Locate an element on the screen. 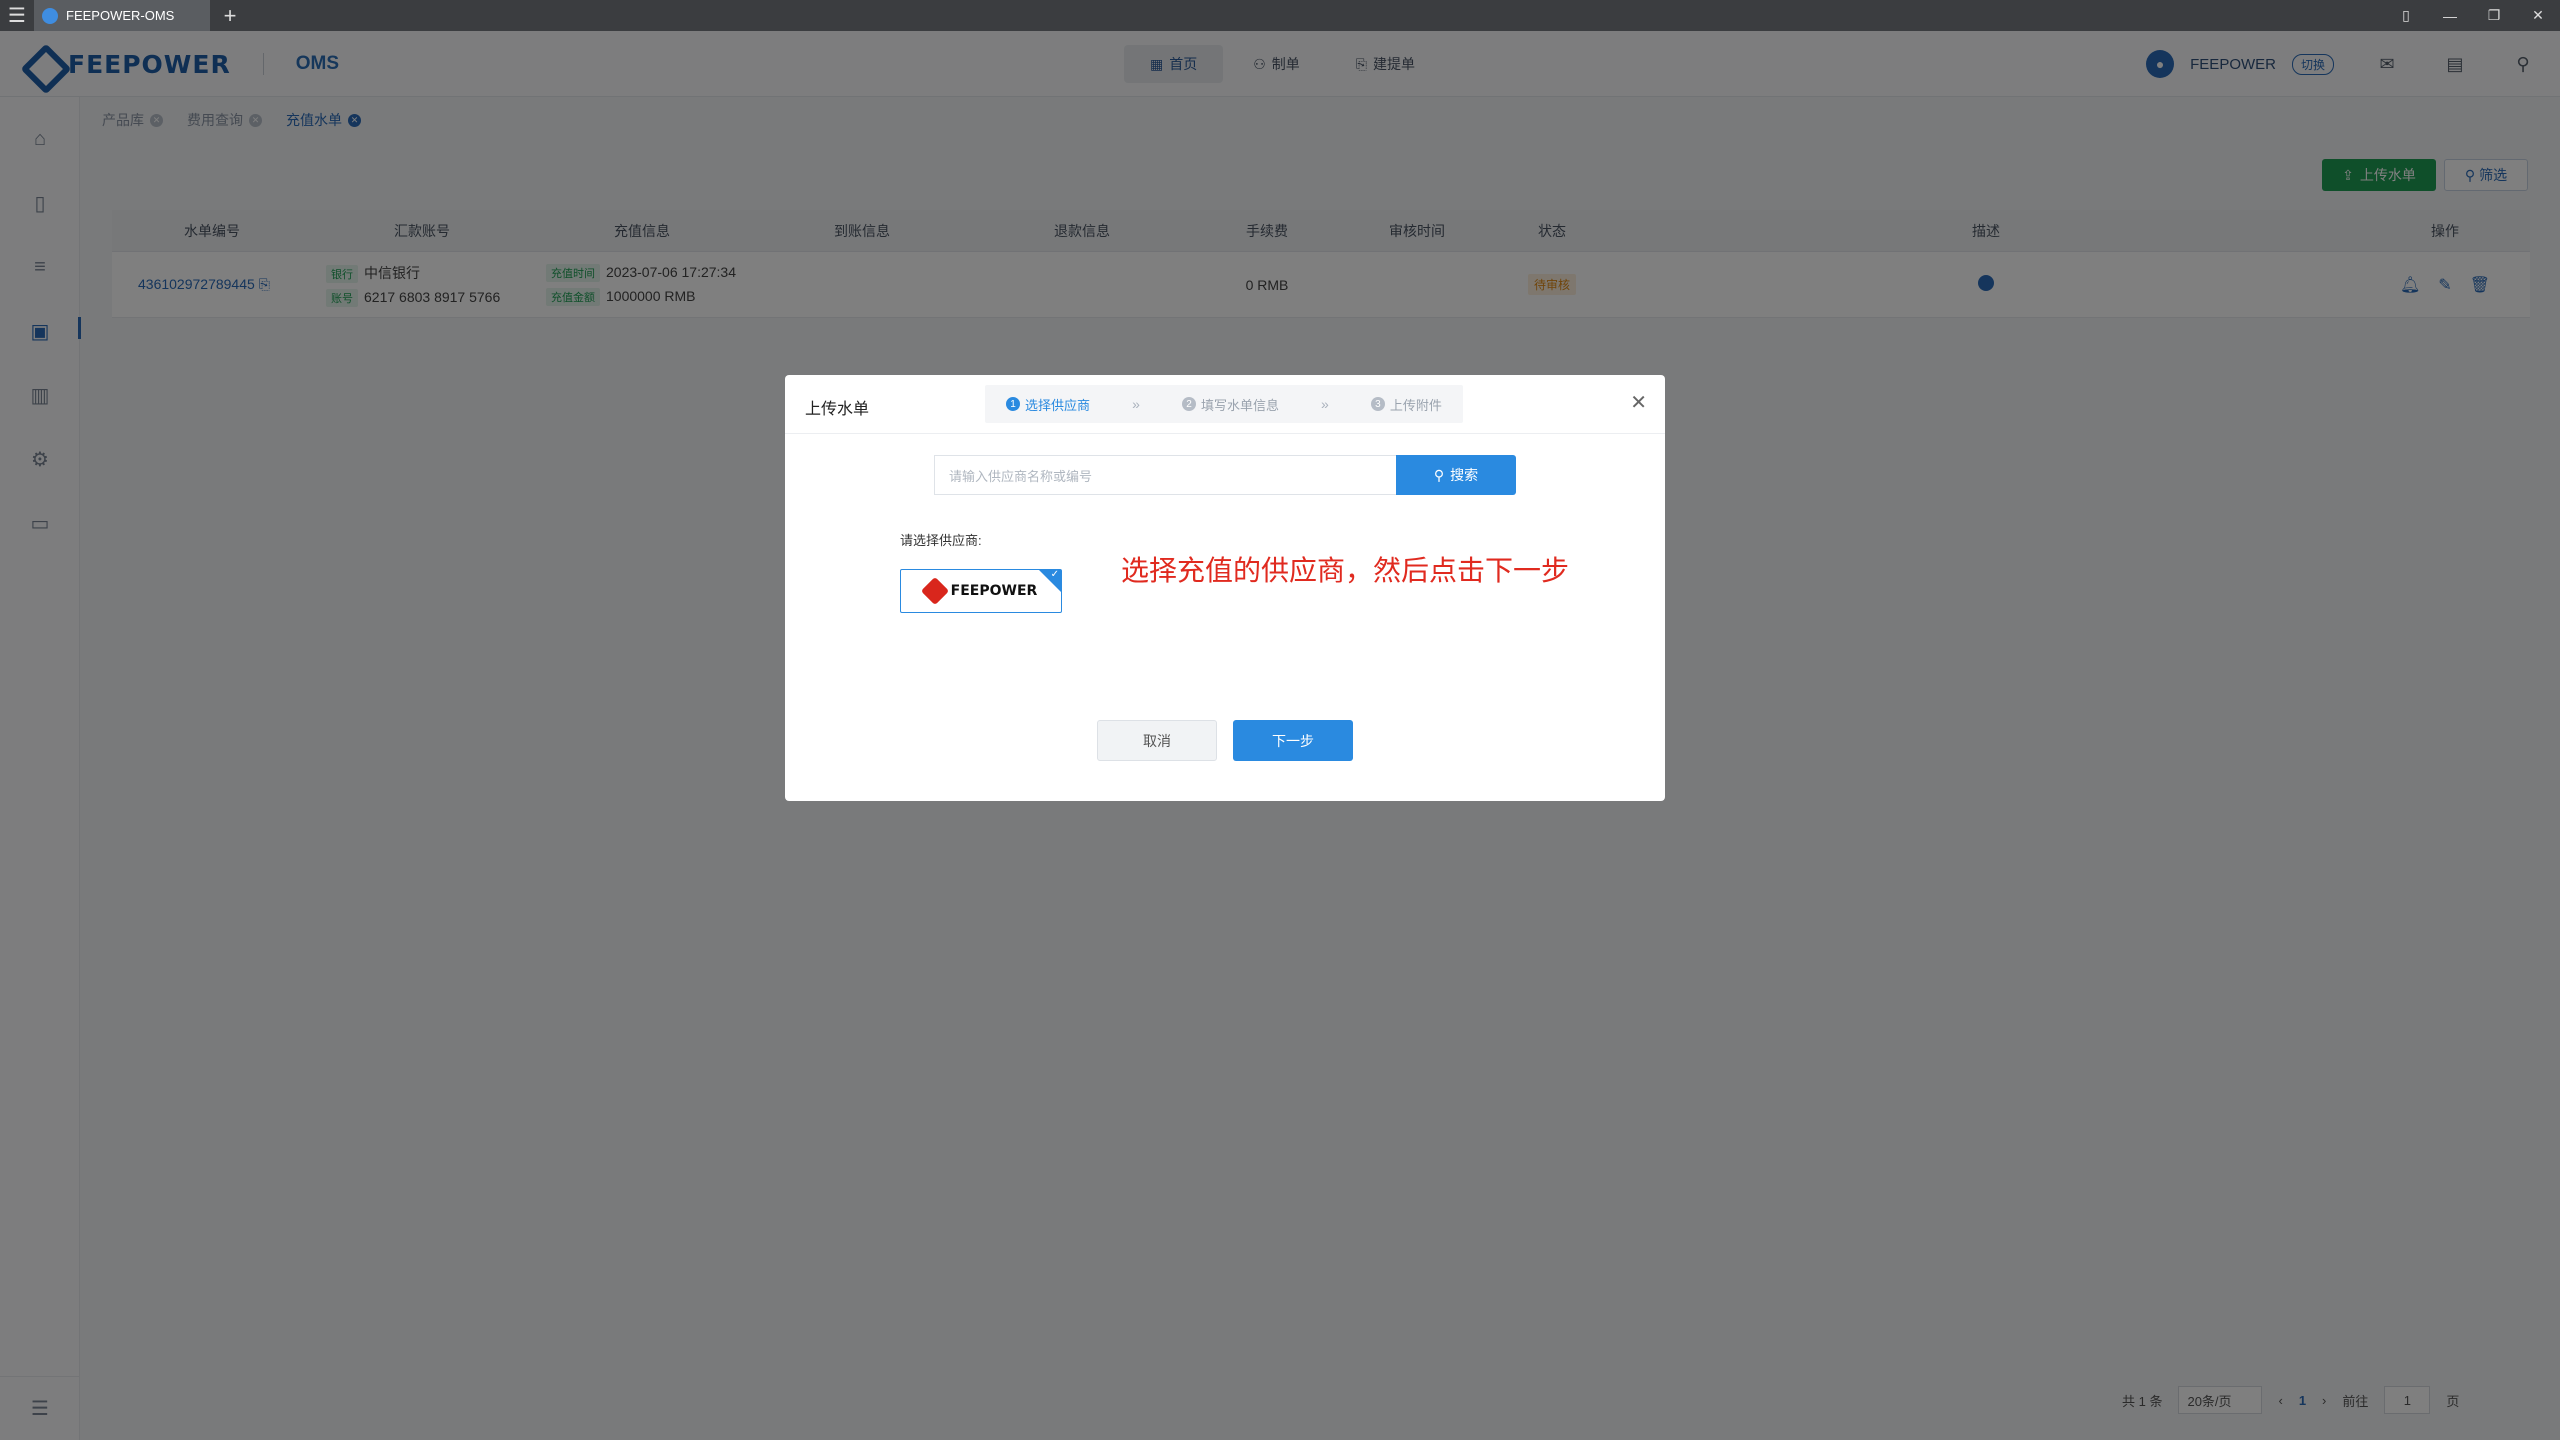  search-icon: ⚲ is located at coordinates (1439, 474).